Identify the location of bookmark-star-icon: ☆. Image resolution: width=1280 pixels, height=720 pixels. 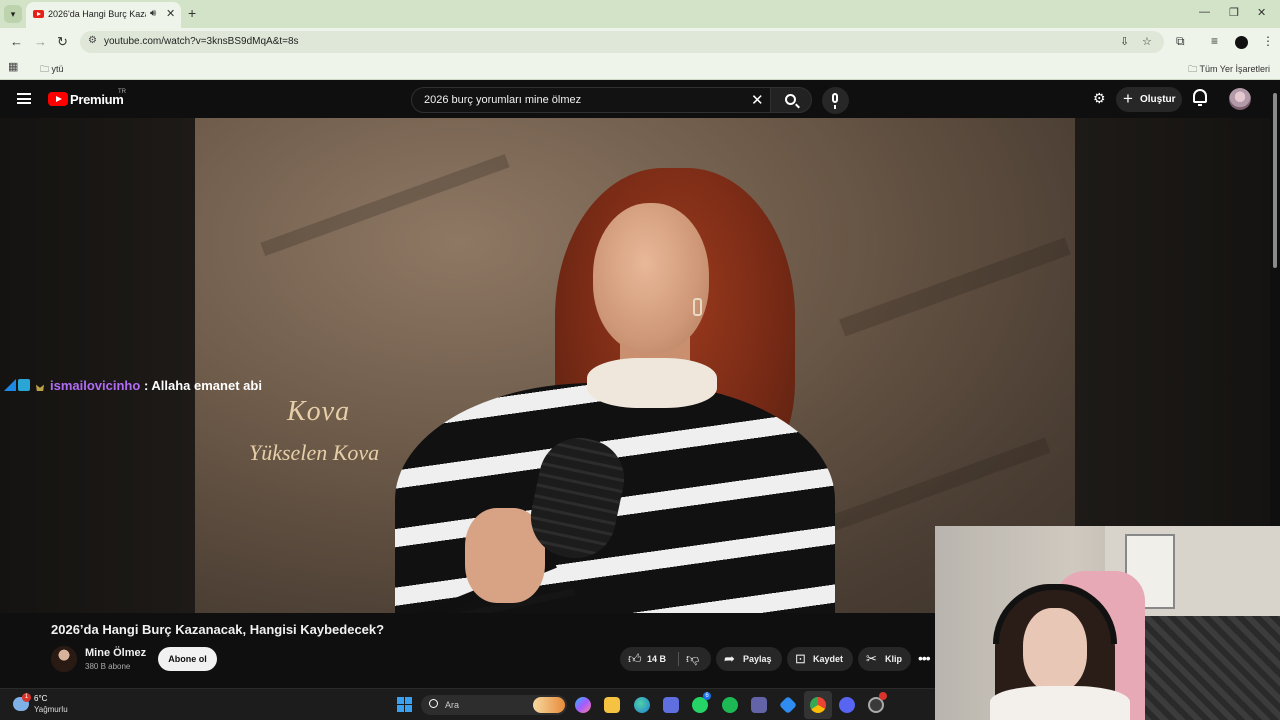
(1147, 41).